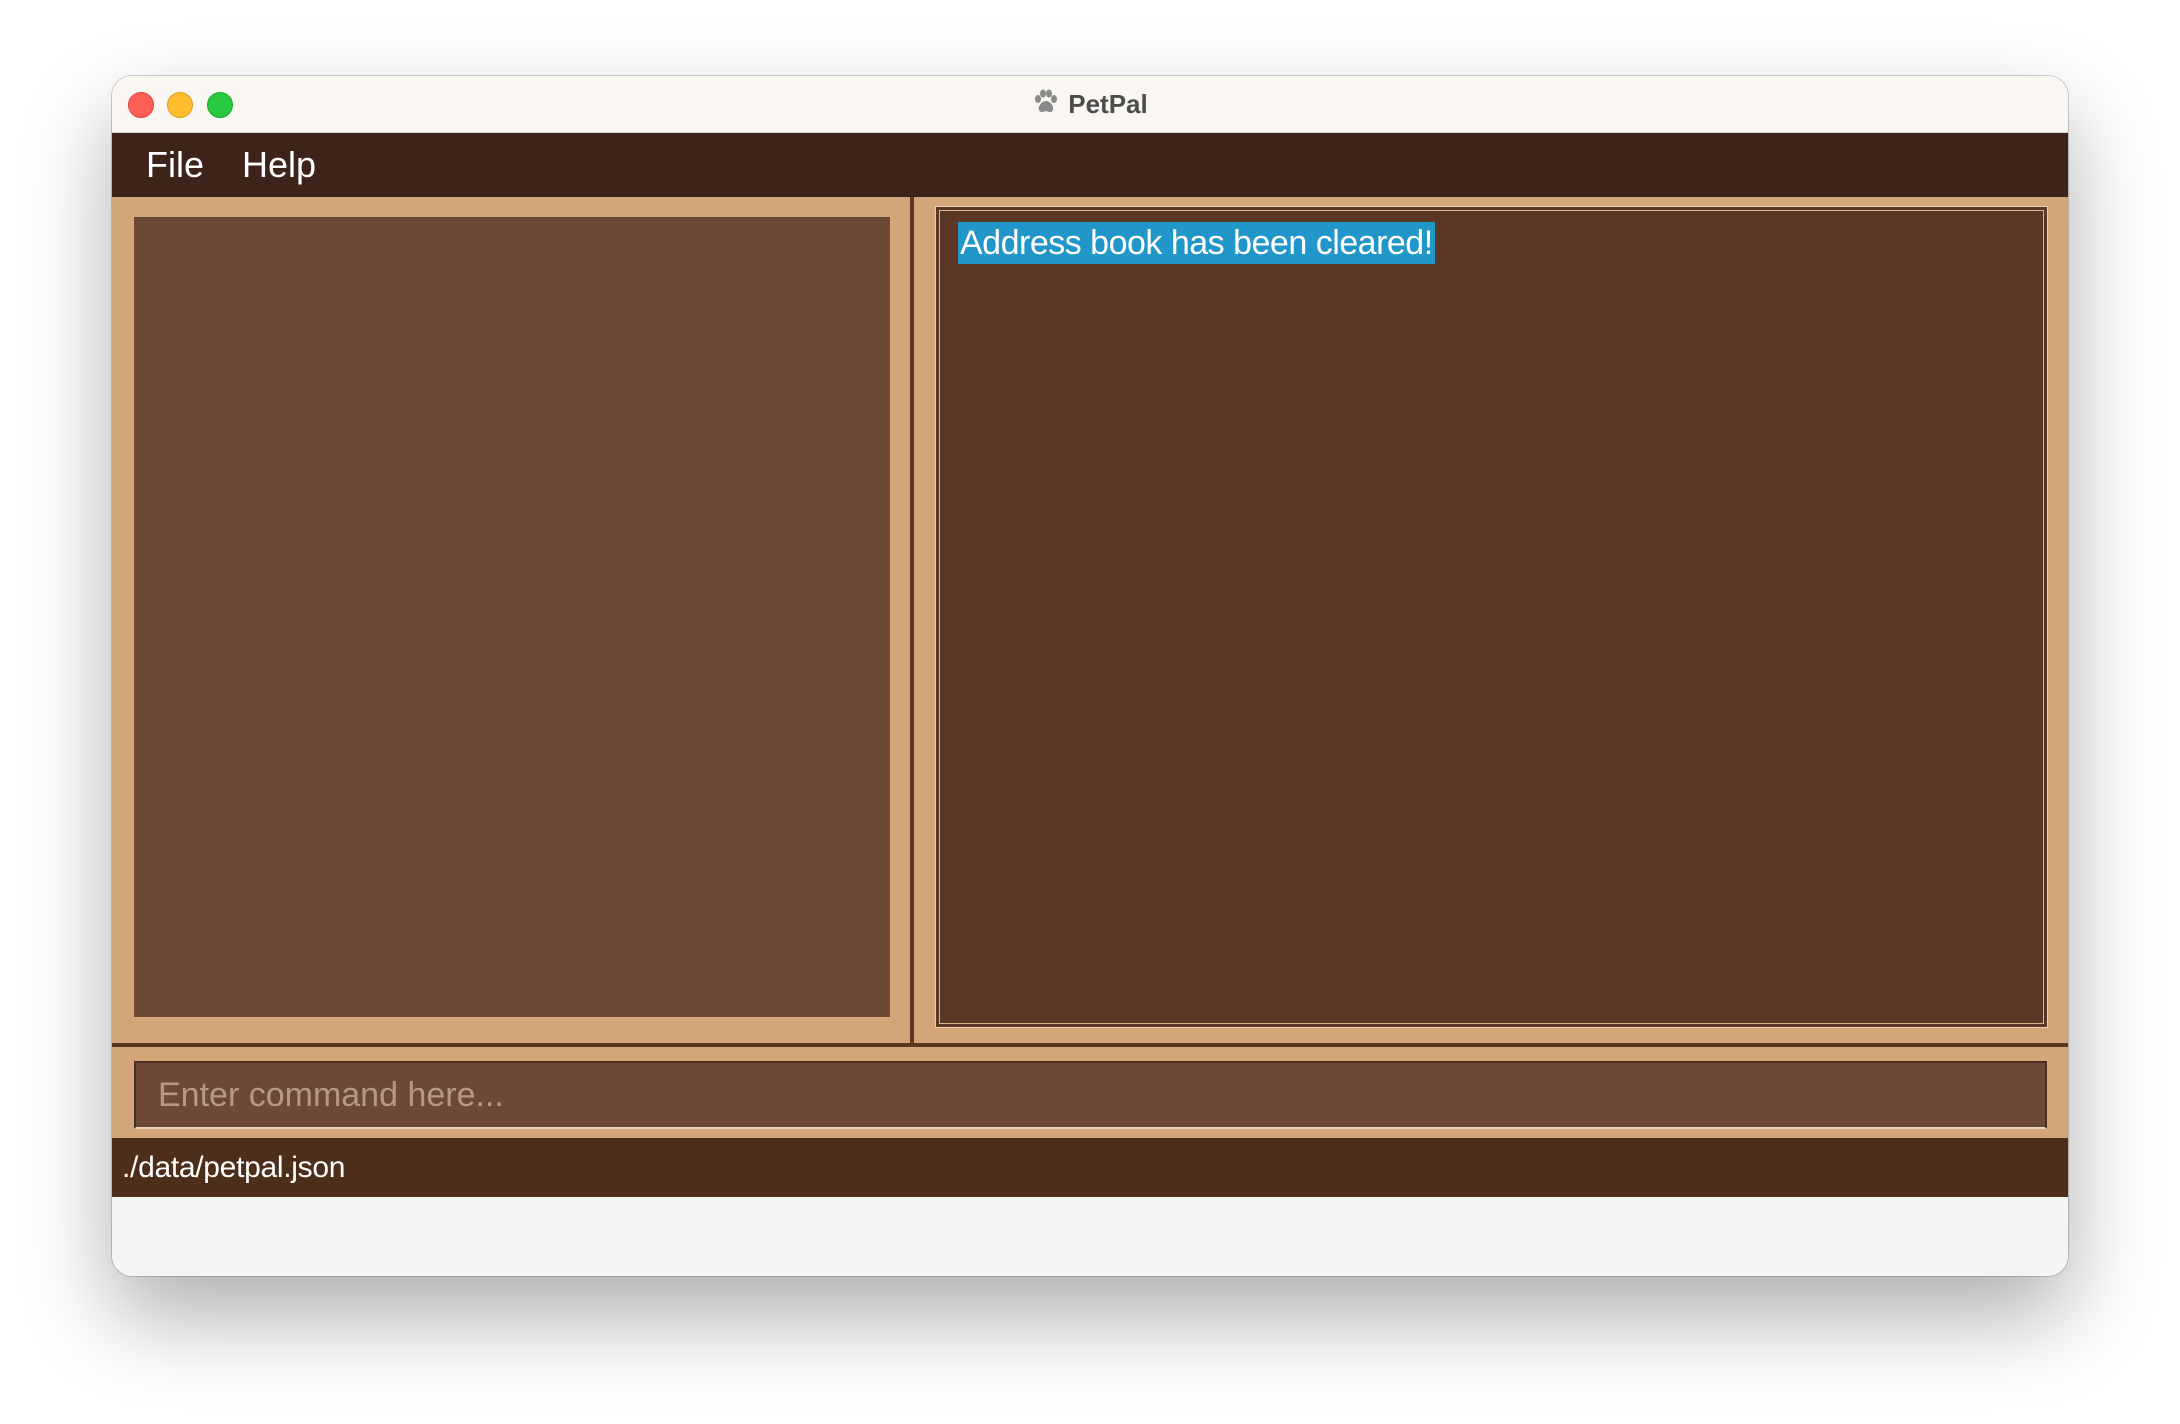 This screenshot has width=2180, height=1424. I want to click on command-box, so click(1090, 1092).